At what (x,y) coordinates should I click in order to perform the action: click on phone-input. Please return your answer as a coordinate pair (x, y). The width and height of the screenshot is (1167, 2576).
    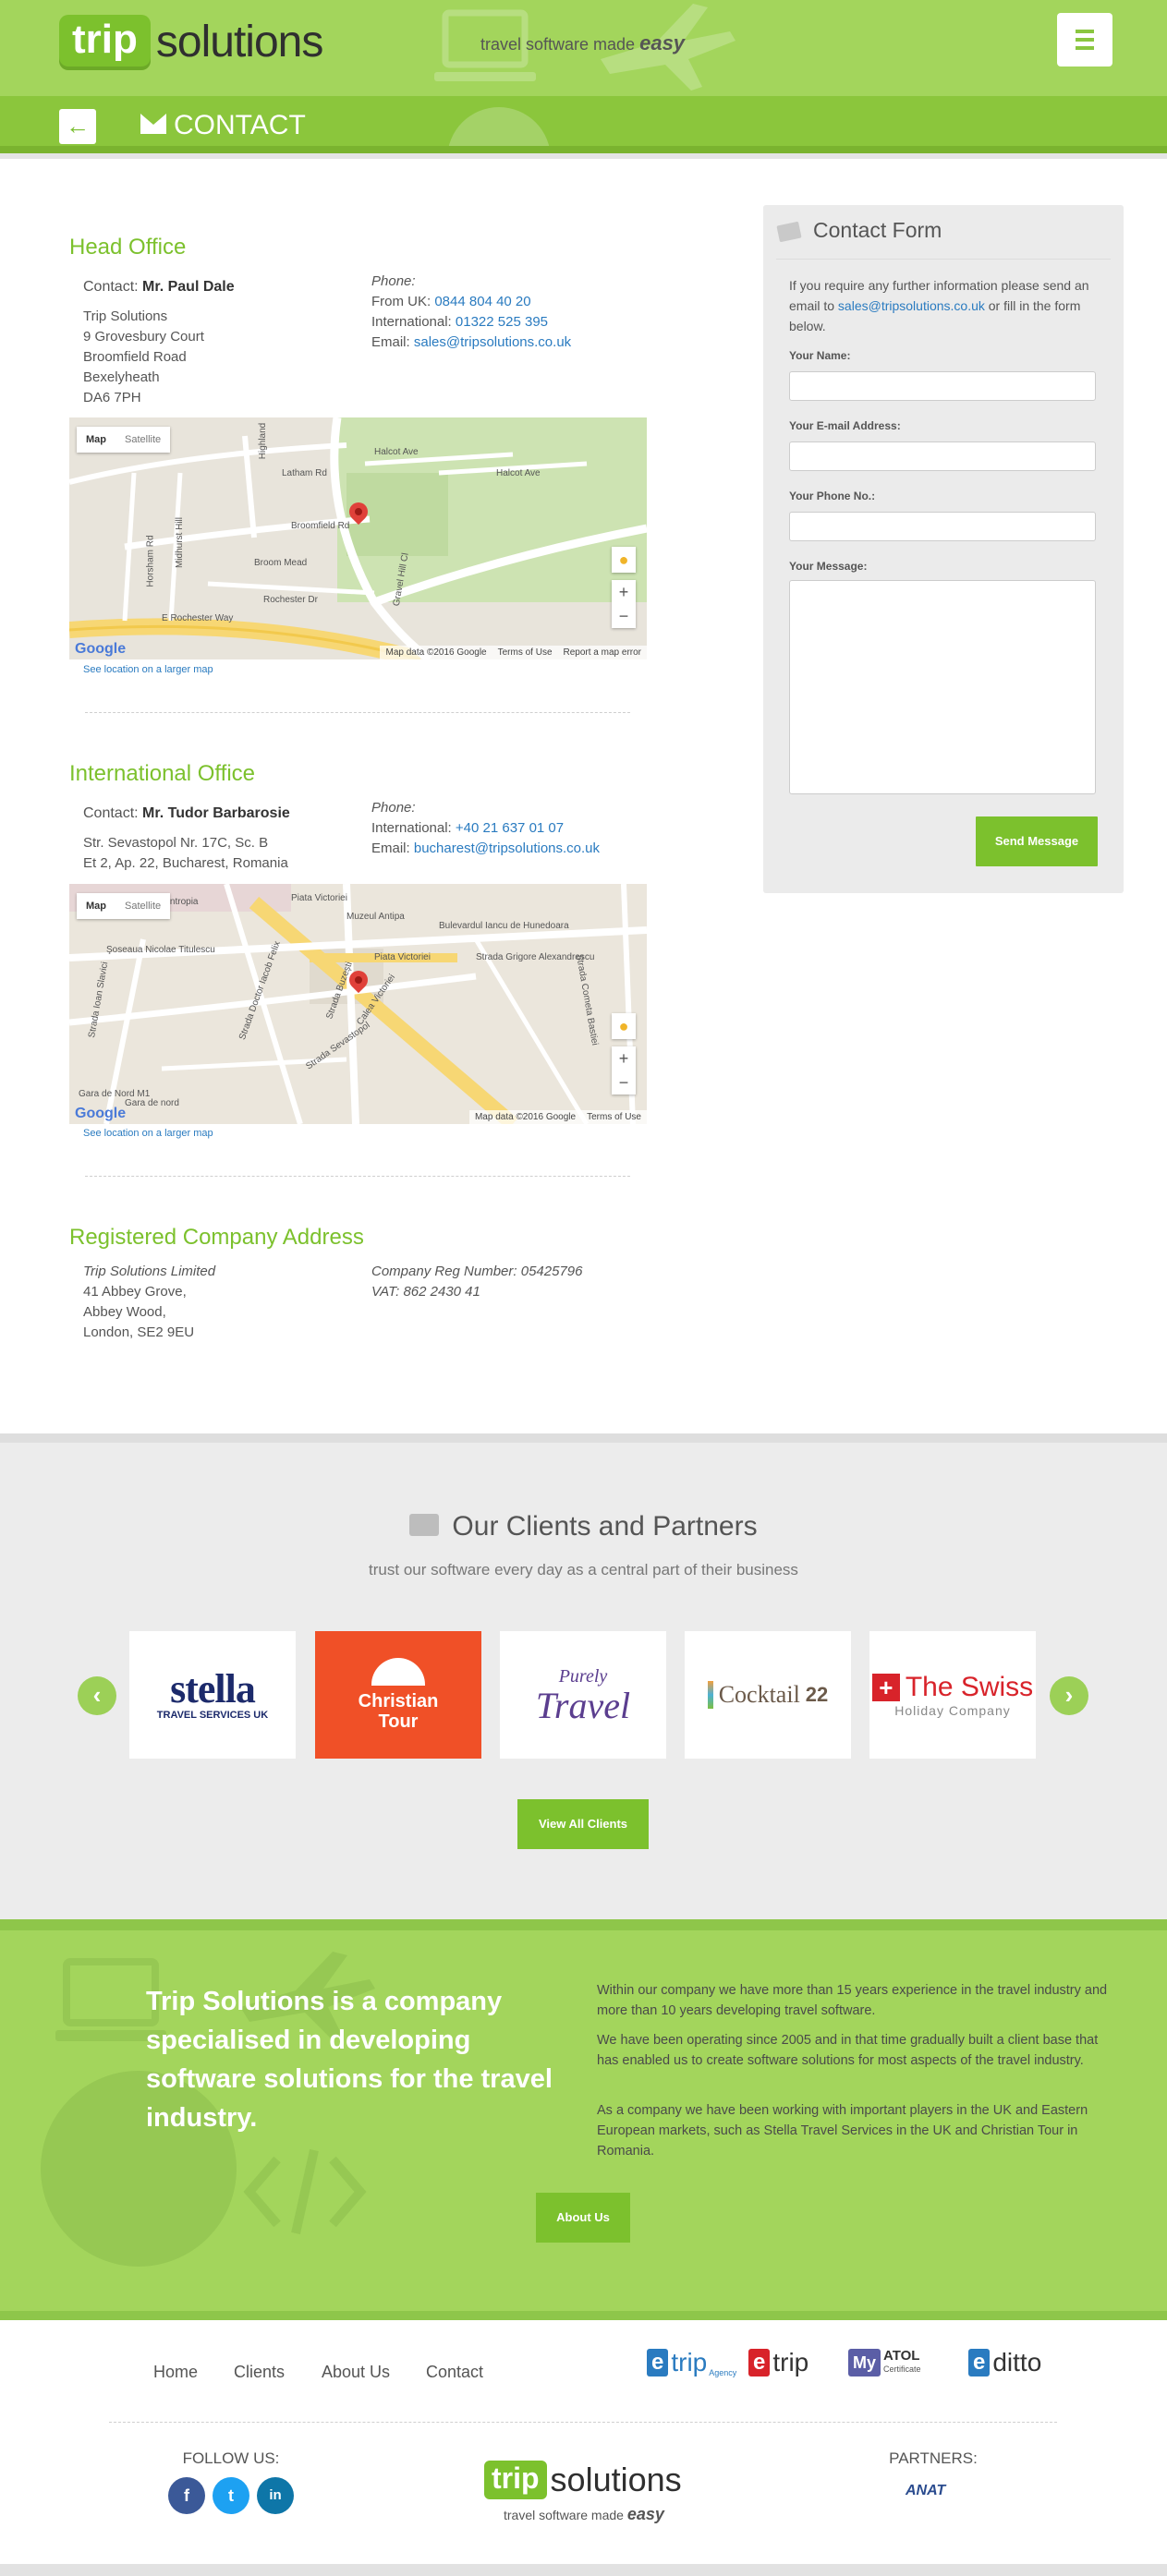
    Looking at the image, I should click on (942, 526).